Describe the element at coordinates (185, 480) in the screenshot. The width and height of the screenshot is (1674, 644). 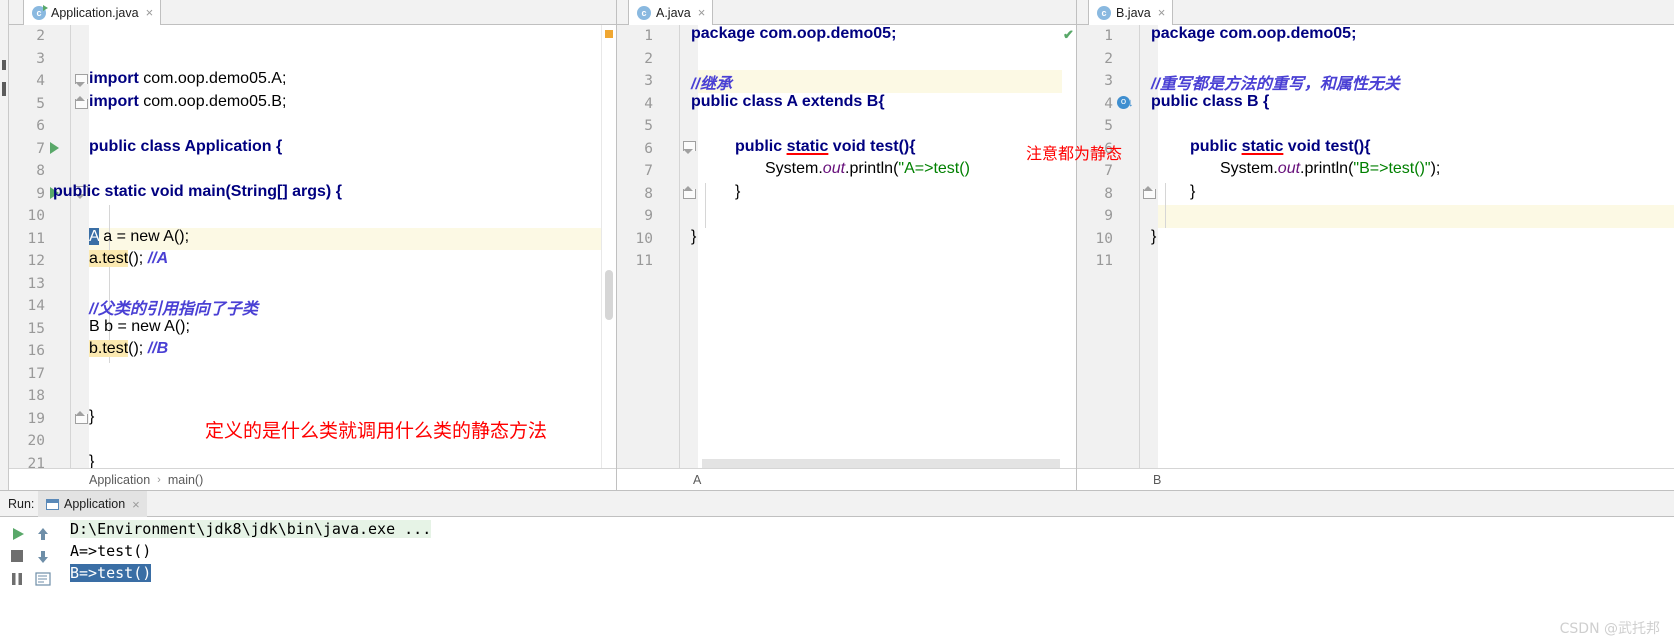
I see `breadcrumb-method: main()` at that location.